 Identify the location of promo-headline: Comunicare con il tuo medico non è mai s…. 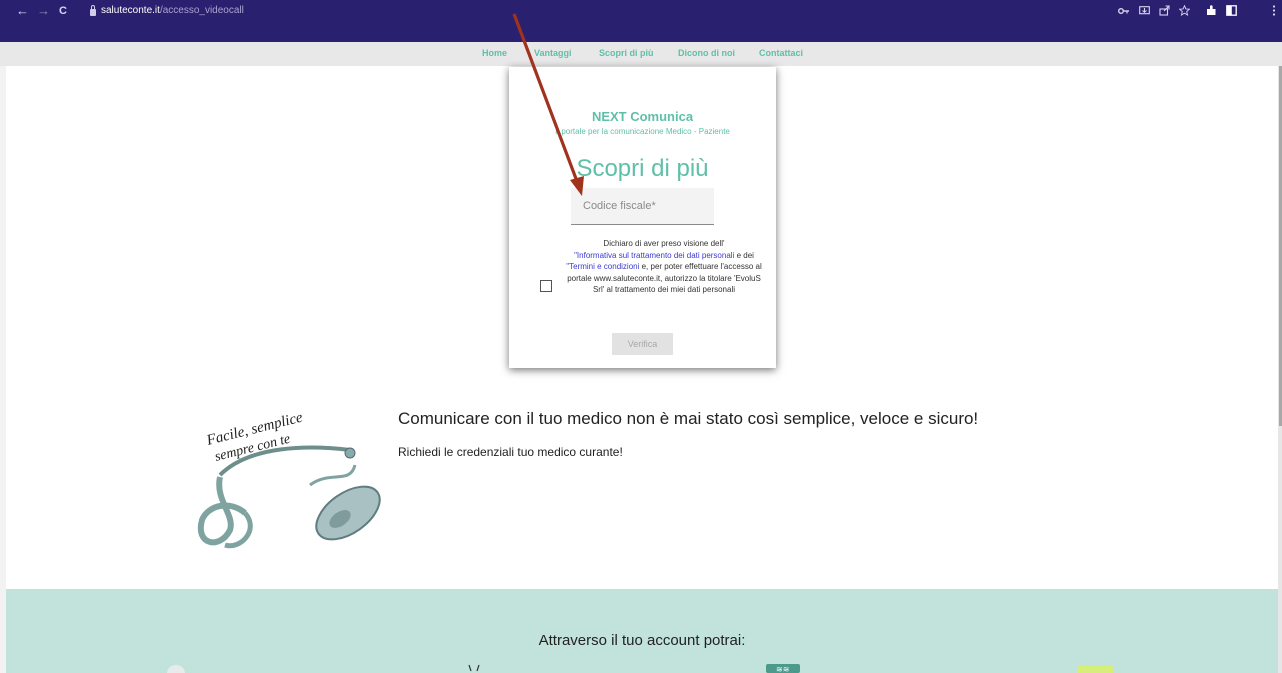
(688, 418).